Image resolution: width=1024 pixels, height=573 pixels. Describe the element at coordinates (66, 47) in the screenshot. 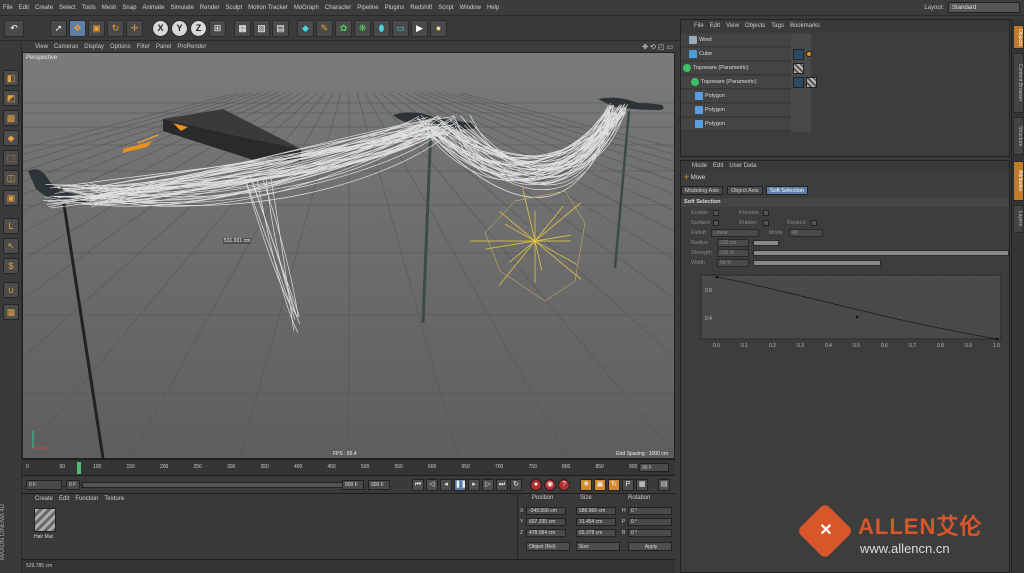

I see `vp-menu-cameras: Cameras` at that location.